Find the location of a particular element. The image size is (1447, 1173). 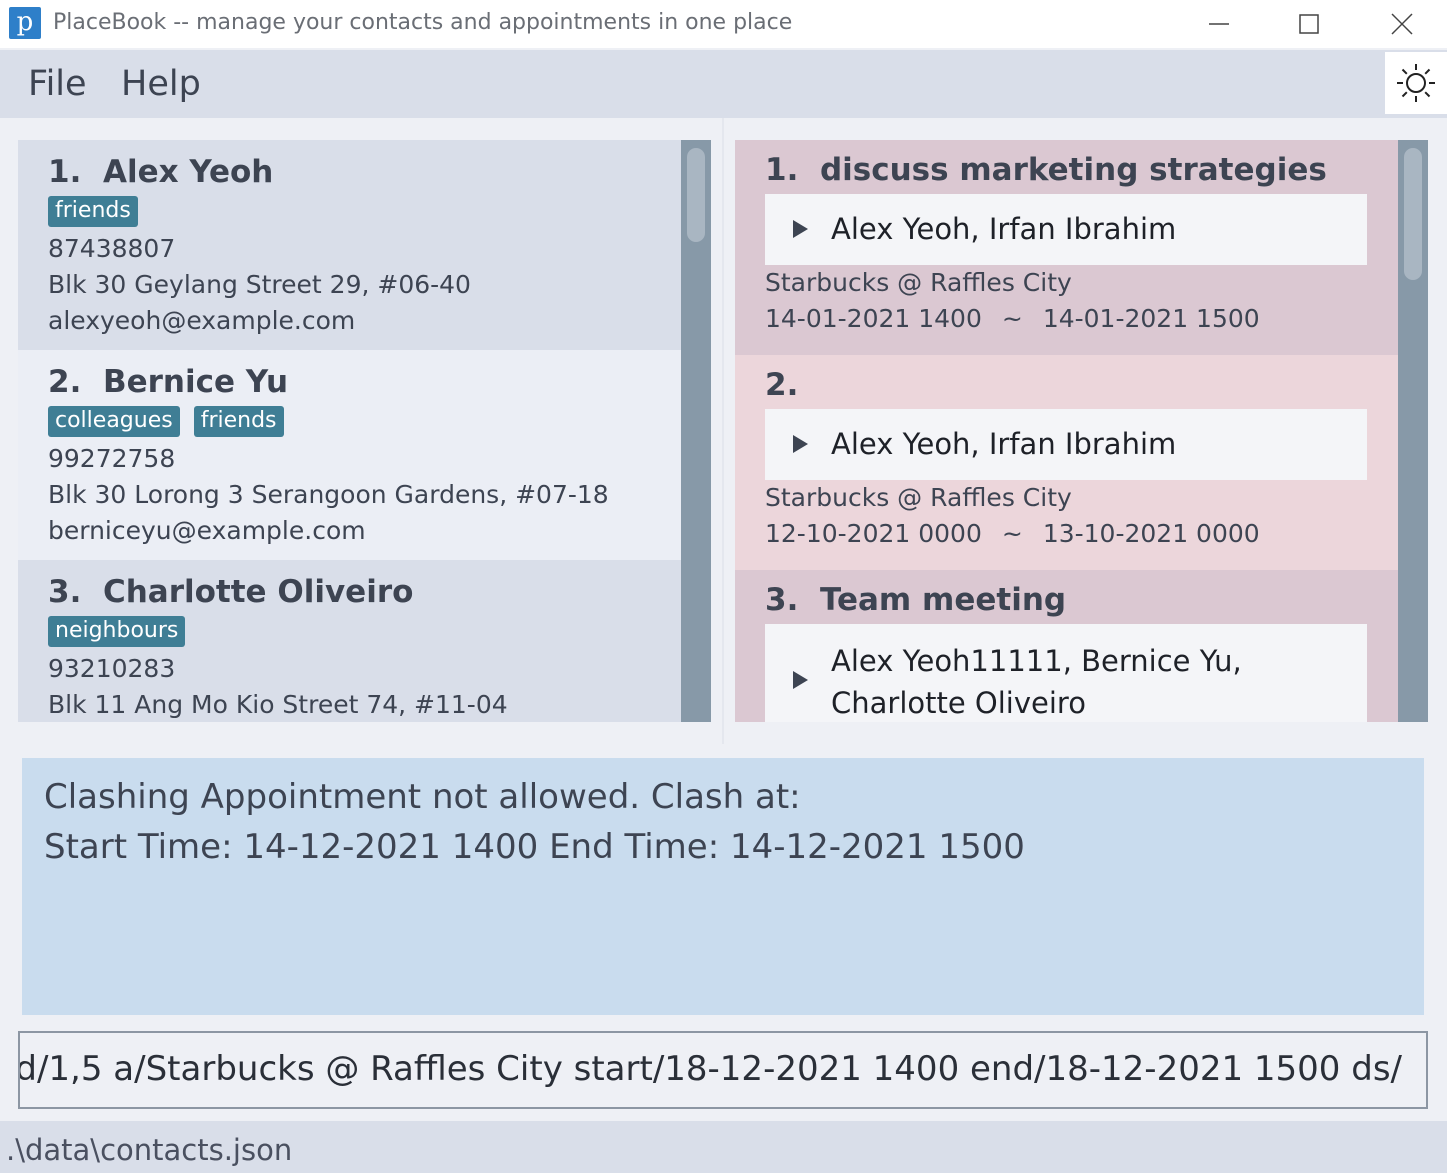

person-name: 2. Bernice Yu is located at coordinates (168, 382).